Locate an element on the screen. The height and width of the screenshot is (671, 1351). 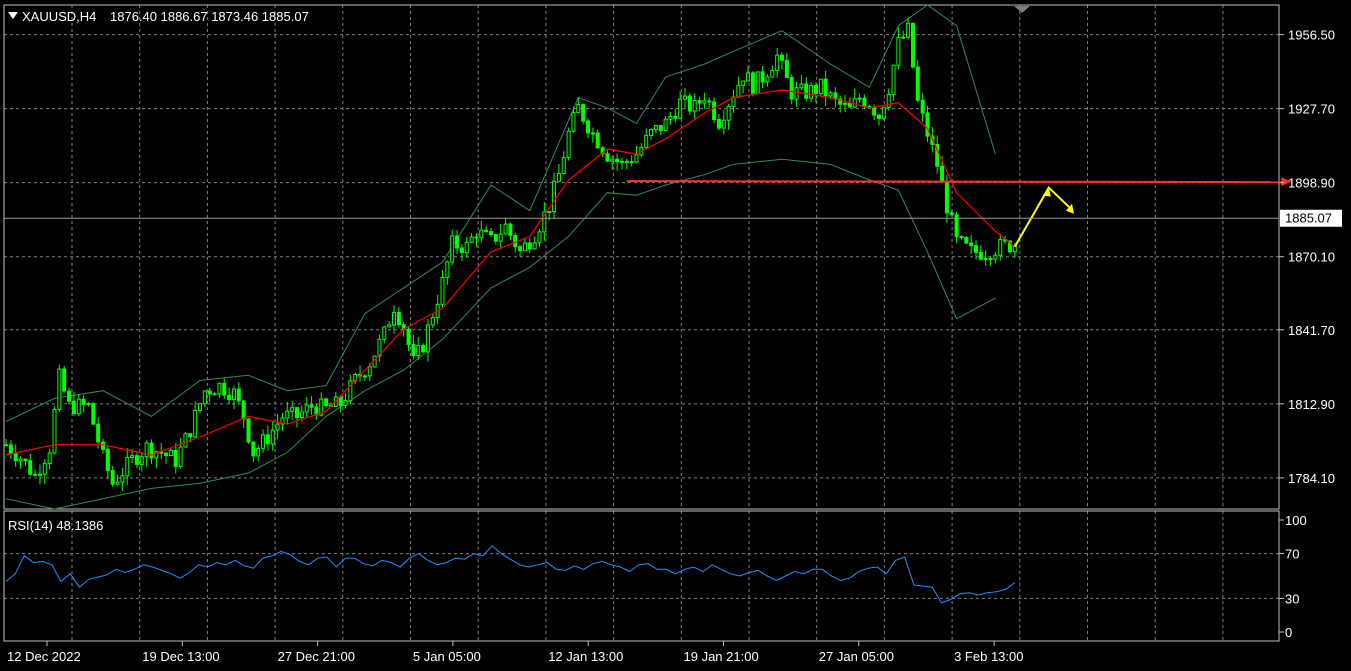
symbol-dropdown-icon is located at coordinates (13, 15).